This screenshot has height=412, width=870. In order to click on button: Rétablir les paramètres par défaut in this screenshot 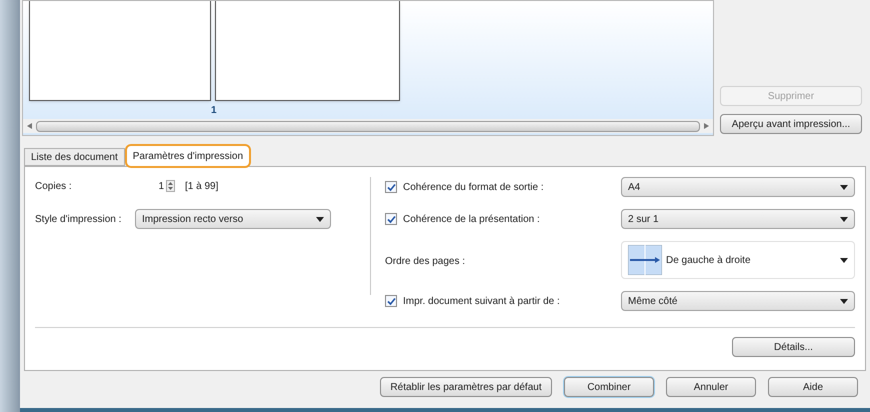, I will do `click(466, 387)`.